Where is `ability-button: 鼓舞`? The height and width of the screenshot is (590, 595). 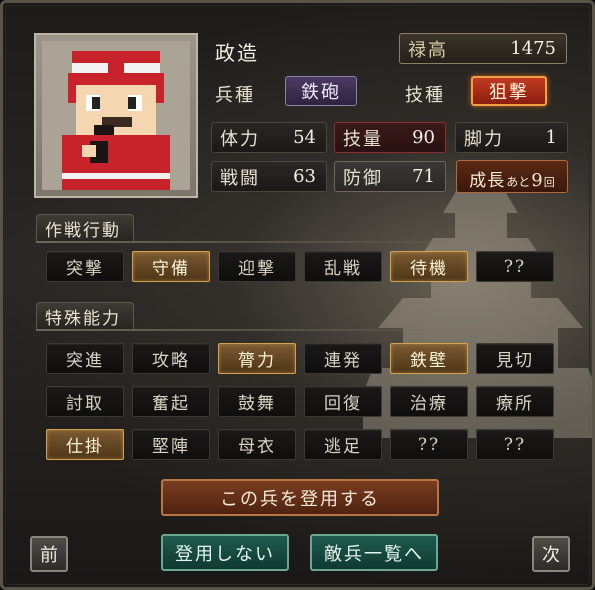 ability-button: 鼓舞 is located at coordinates (257, 401).